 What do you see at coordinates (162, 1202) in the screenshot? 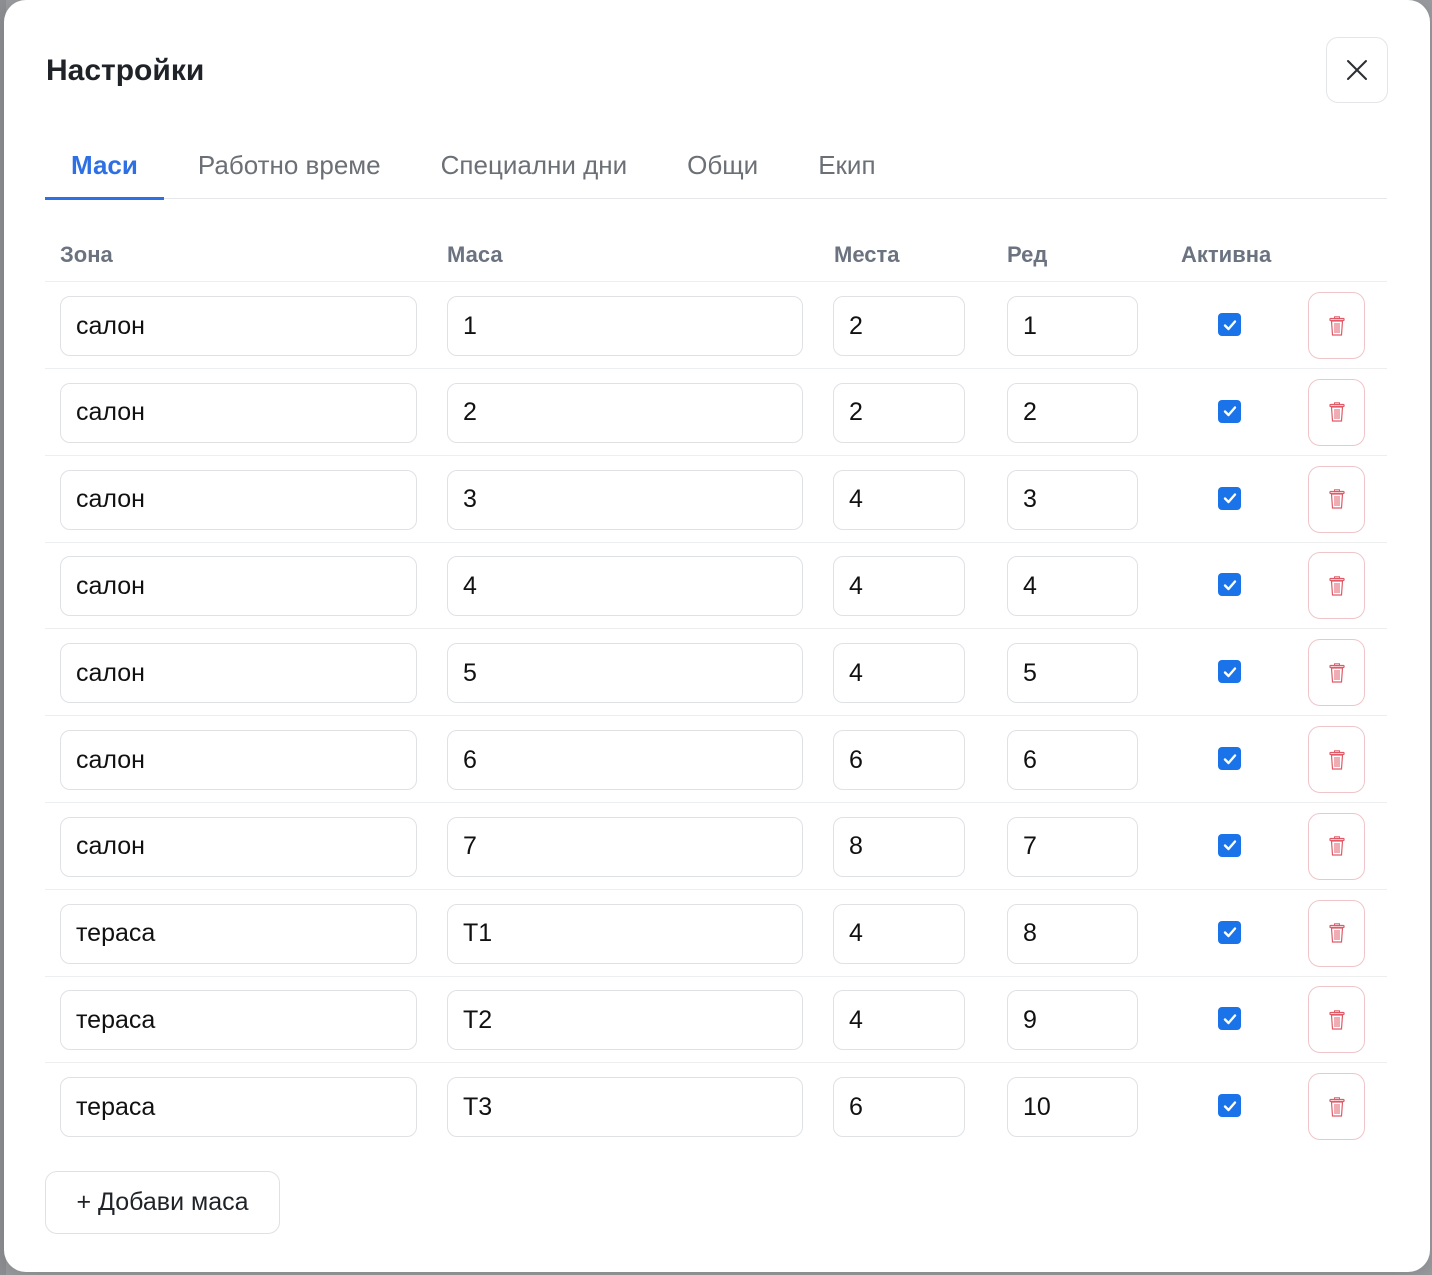
I see `add-table-button: + Добави маса` at bounding box center [162, 1202].